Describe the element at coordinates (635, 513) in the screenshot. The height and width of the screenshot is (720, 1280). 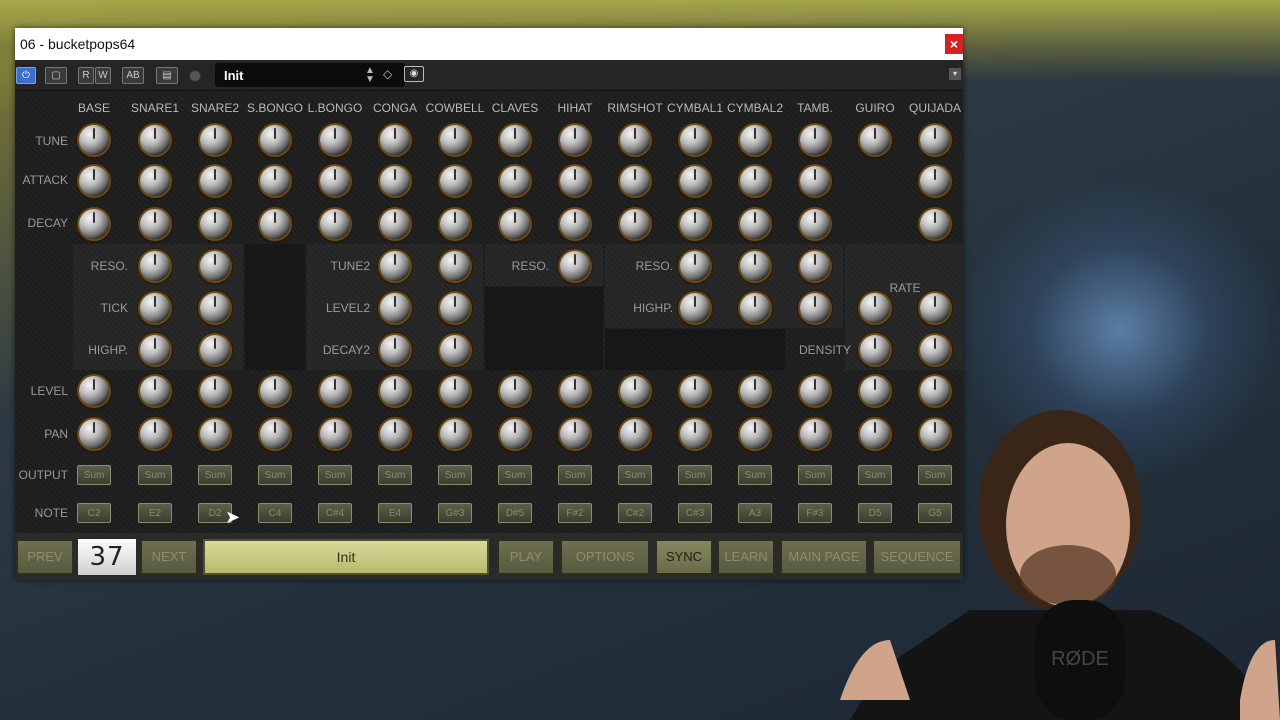
I see `note-select-button: C#2` at that location.